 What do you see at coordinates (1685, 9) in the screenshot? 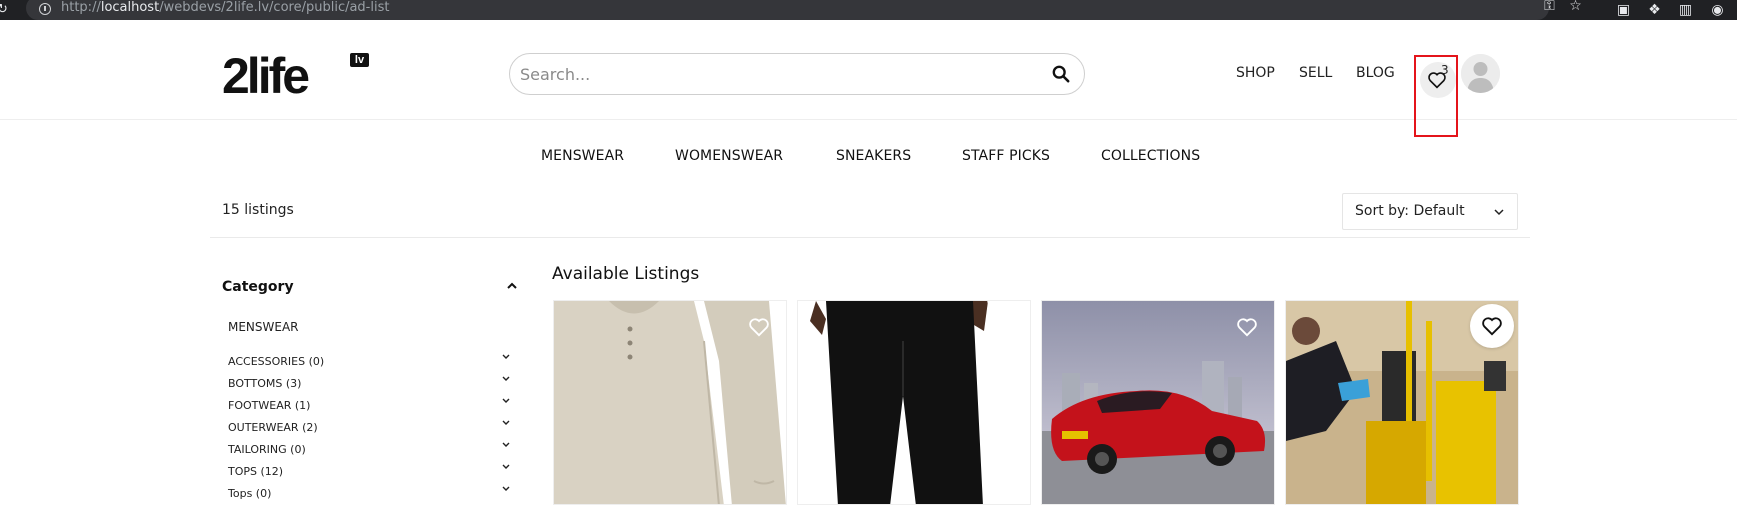
I see `sidepanel-icon: ▥` at bounding box center [1685, 9].